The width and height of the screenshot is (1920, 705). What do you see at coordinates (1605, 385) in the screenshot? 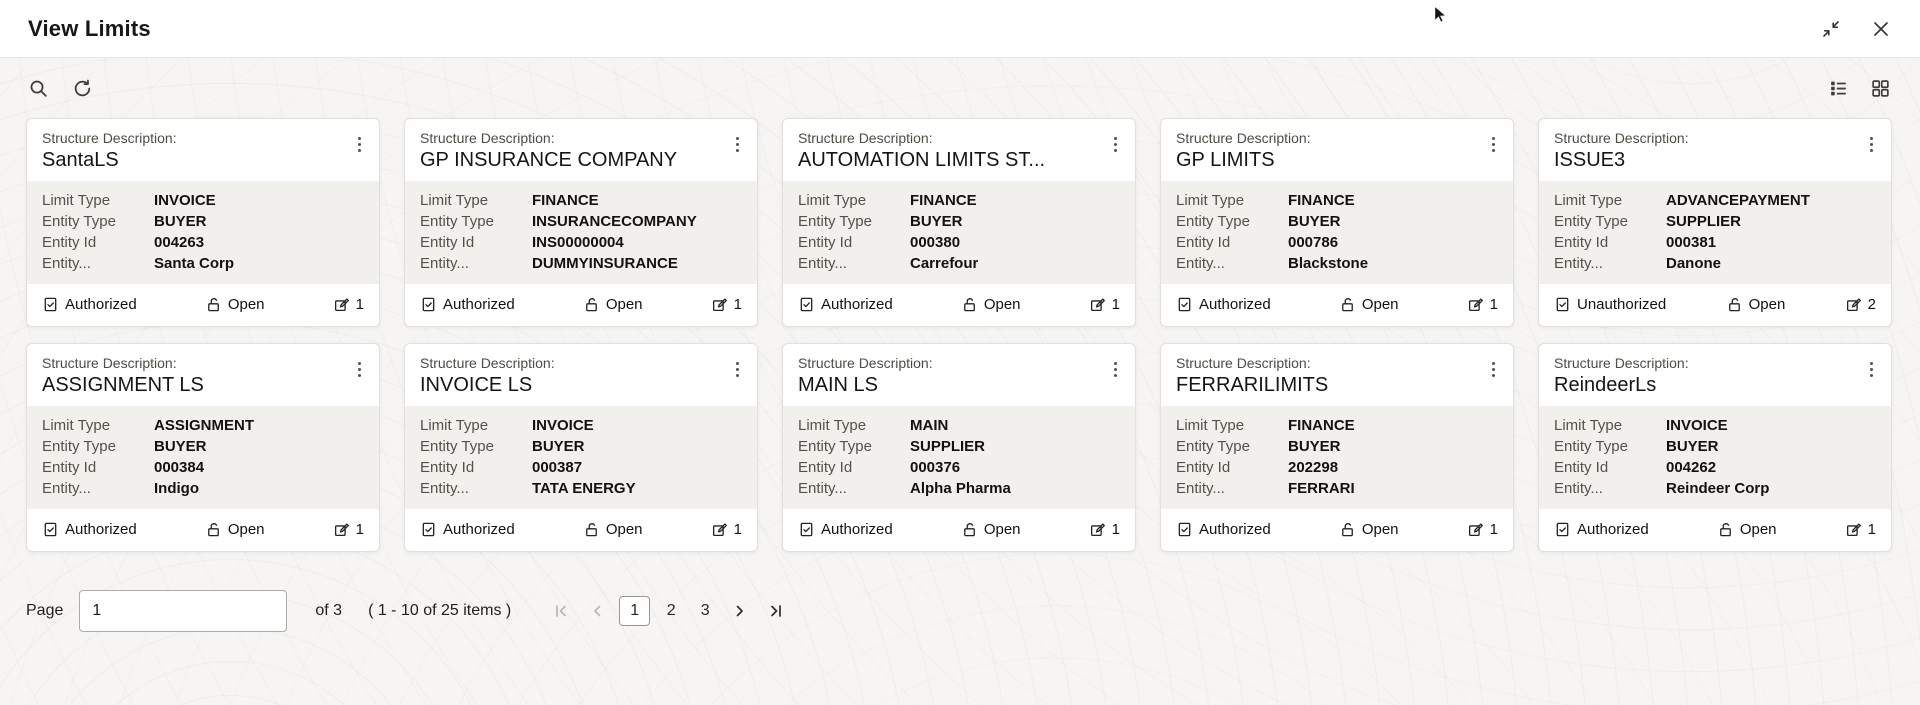
I see `structure-name: ReindeerLs` at bounding box center [1605, 385].